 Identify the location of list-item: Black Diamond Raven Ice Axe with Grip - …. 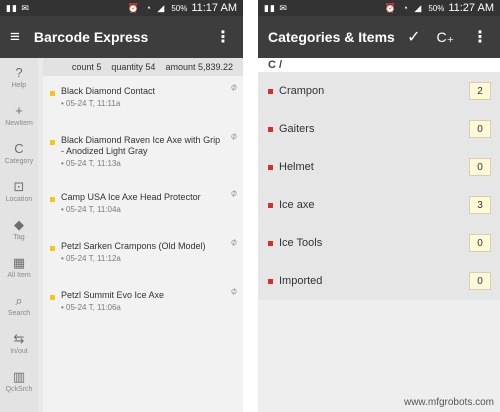
(143, 153).